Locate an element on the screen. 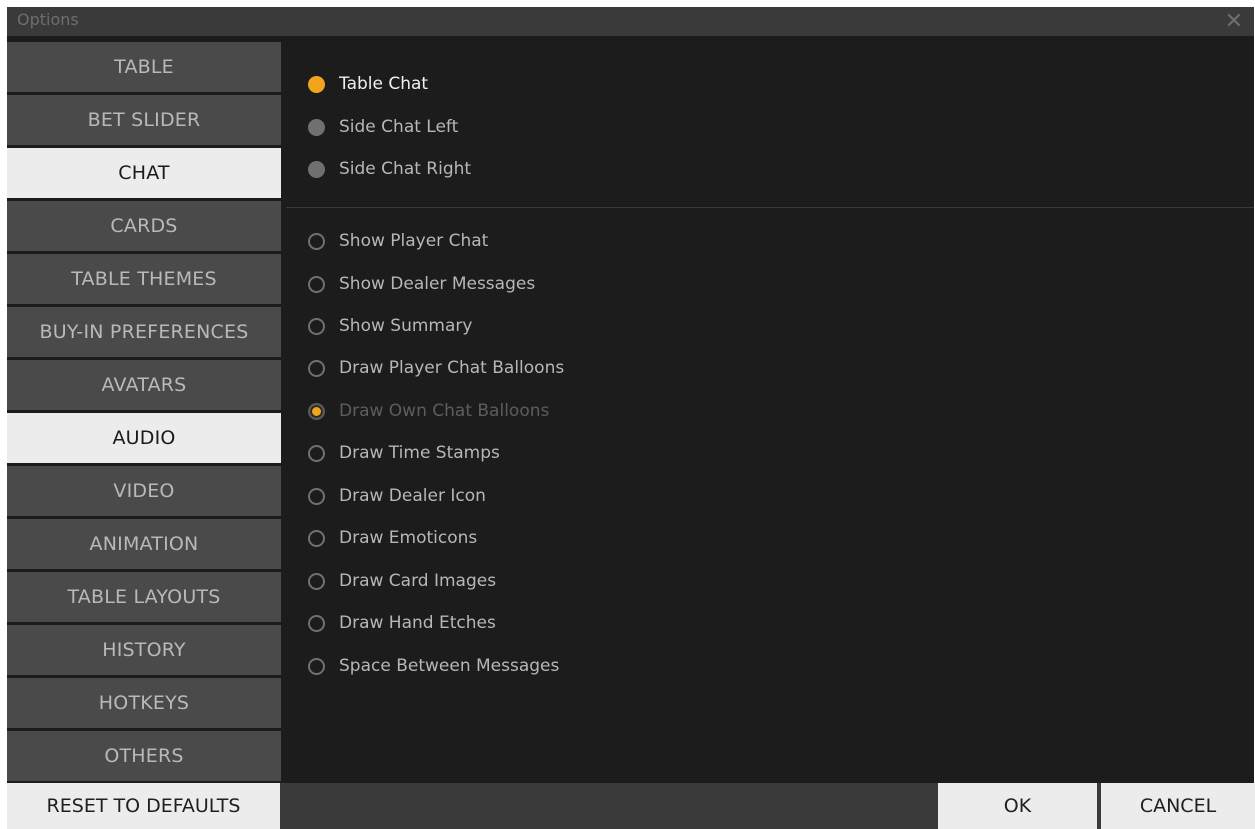 The width and height of the screenshot is (1255, 829). radio-side-chat-left: Side Chat Left is located at coordinates (383, 127).